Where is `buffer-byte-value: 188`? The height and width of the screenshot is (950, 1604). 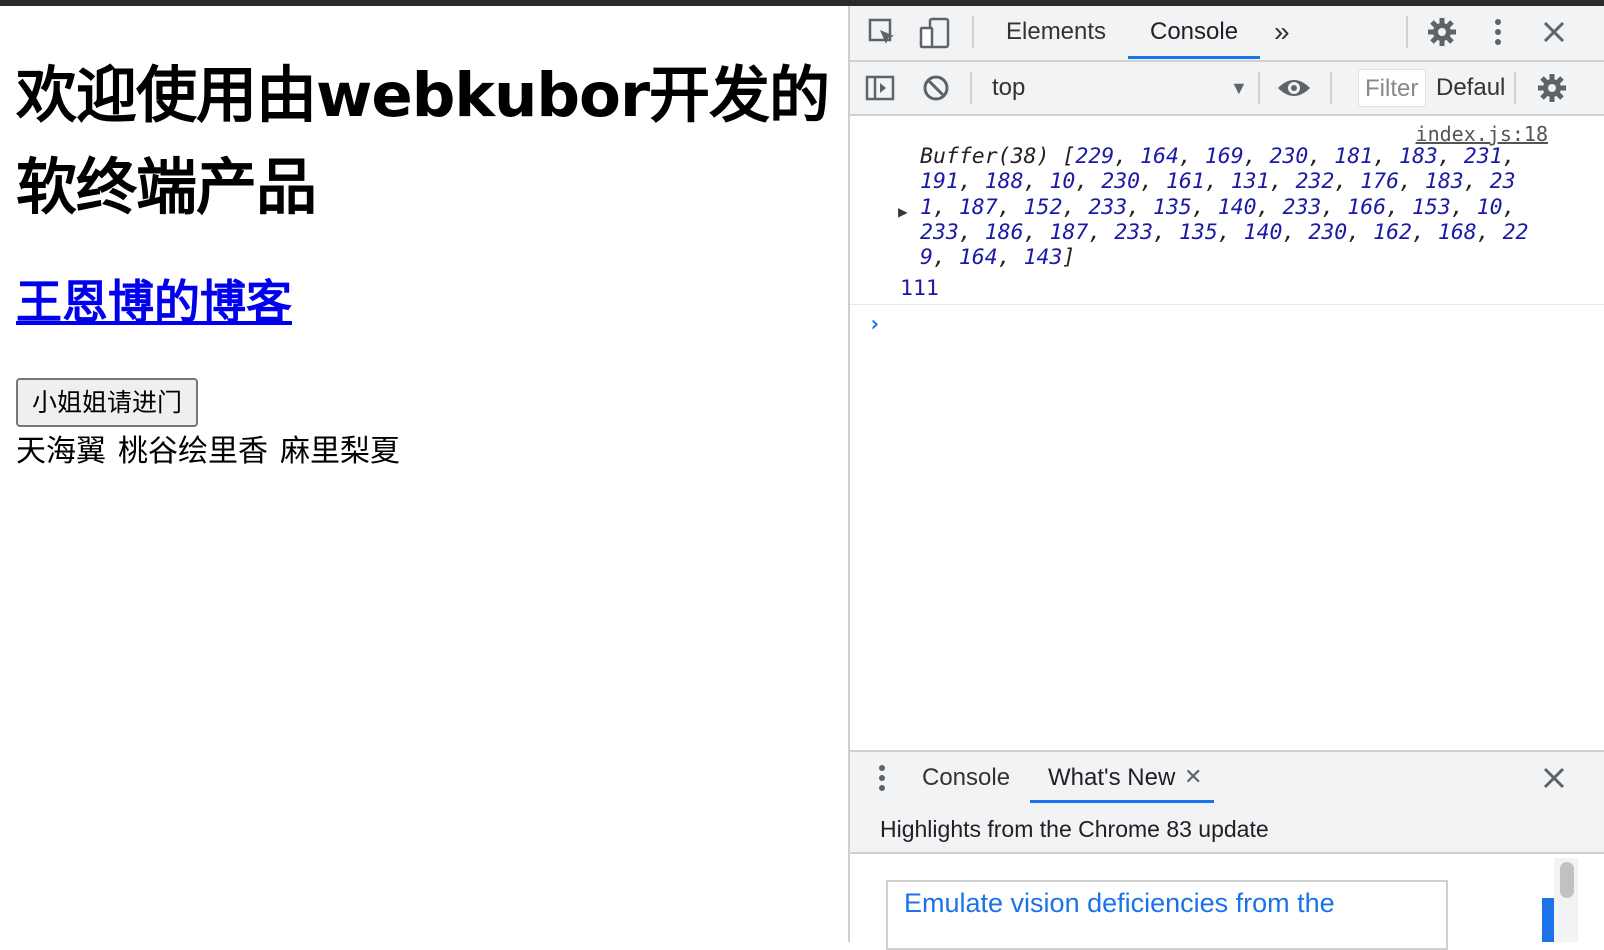 buffer-byte-value: 188 is located at coordinates (1004, 182).